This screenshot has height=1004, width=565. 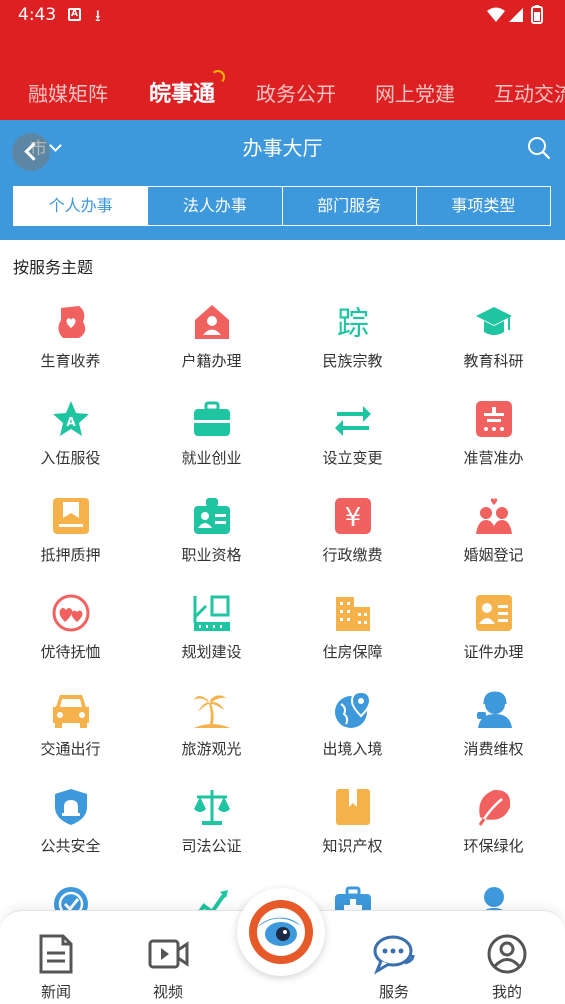 What do you see at coordinates (282, 60) in the screenshot?
I see `top-header: 4:43 A ⭳ 融媒矩阵 皖事通 政务公开 网上党建 互动交流` at bounding box center [282, 60].